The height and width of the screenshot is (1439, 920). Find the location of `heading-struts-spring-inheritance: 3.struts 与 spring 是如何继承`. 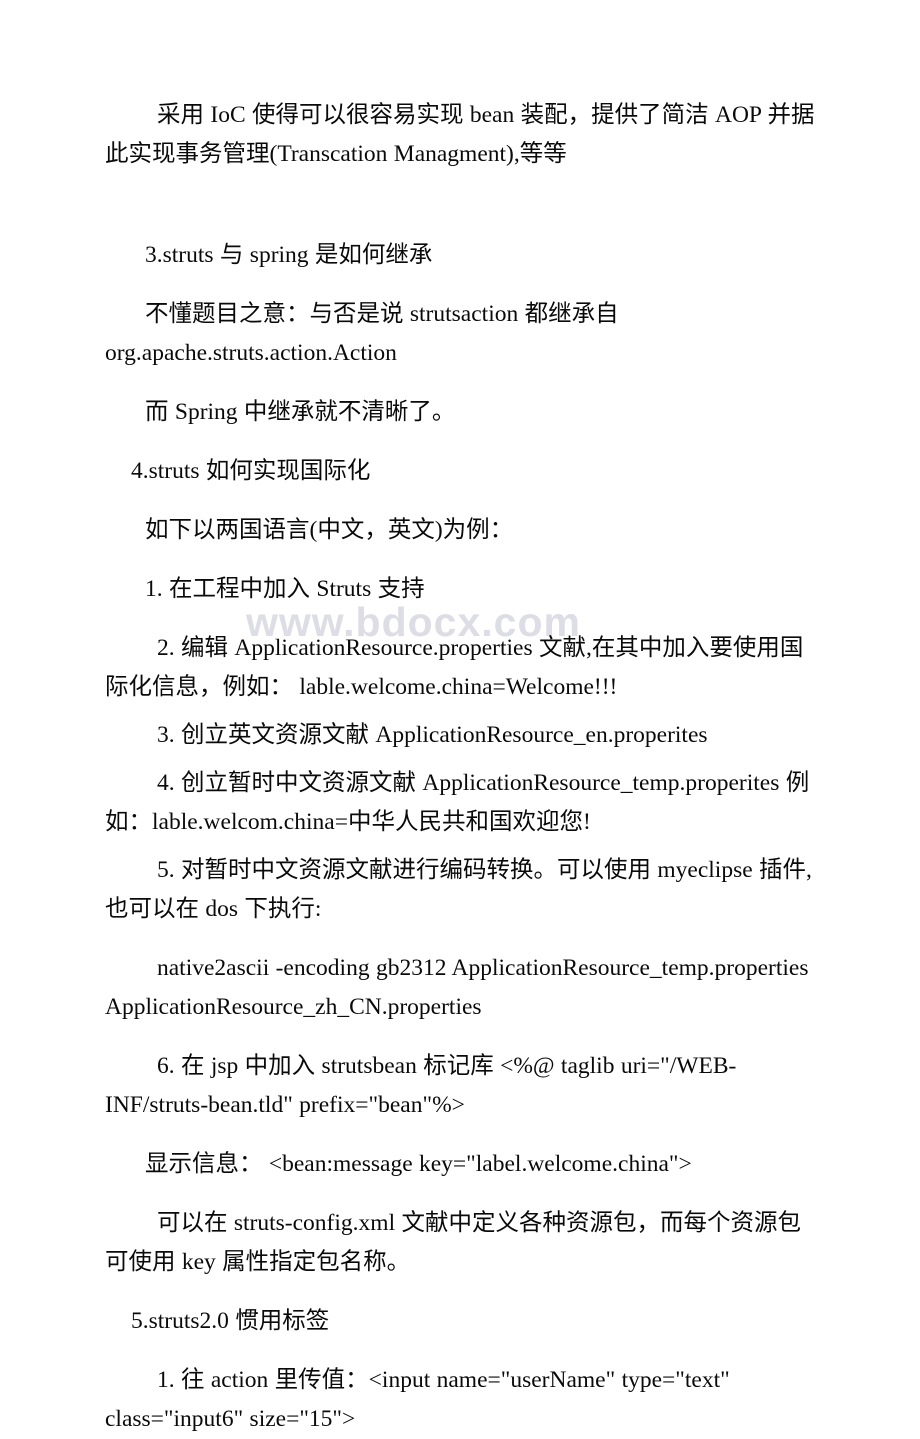

heading-struts-spring-inheritance: 3.struts 与 spring 是如何继承 is located at coordinates (289, 255).